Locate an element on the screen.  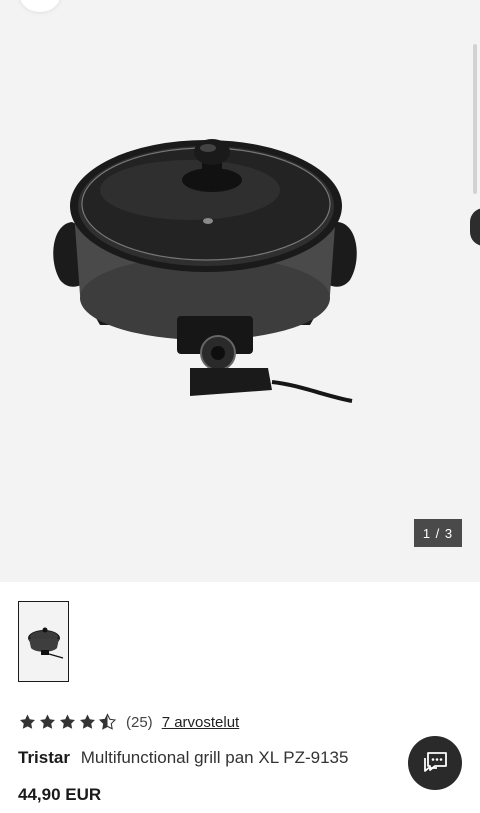
chat-icon is located at coordinates (435, 762).